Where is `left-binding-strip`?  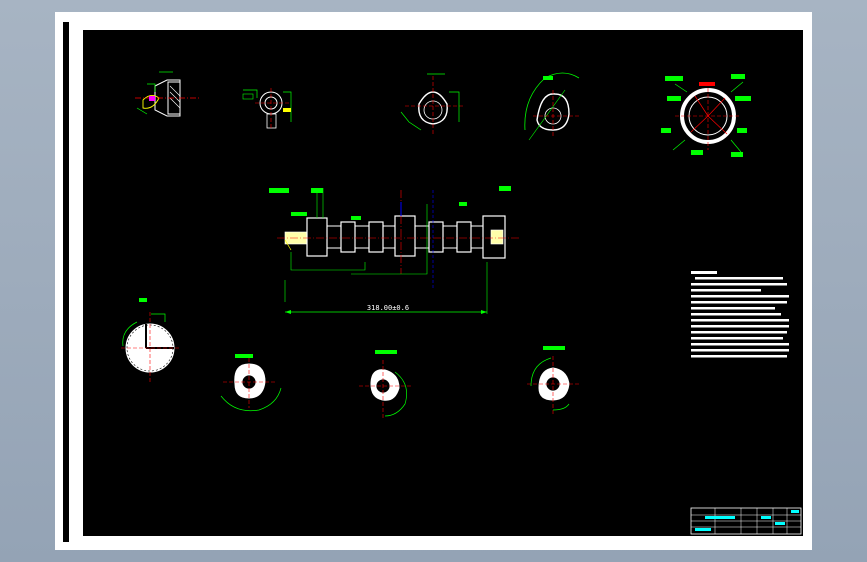 left-binding-strip is located at coordinates (66, 282).